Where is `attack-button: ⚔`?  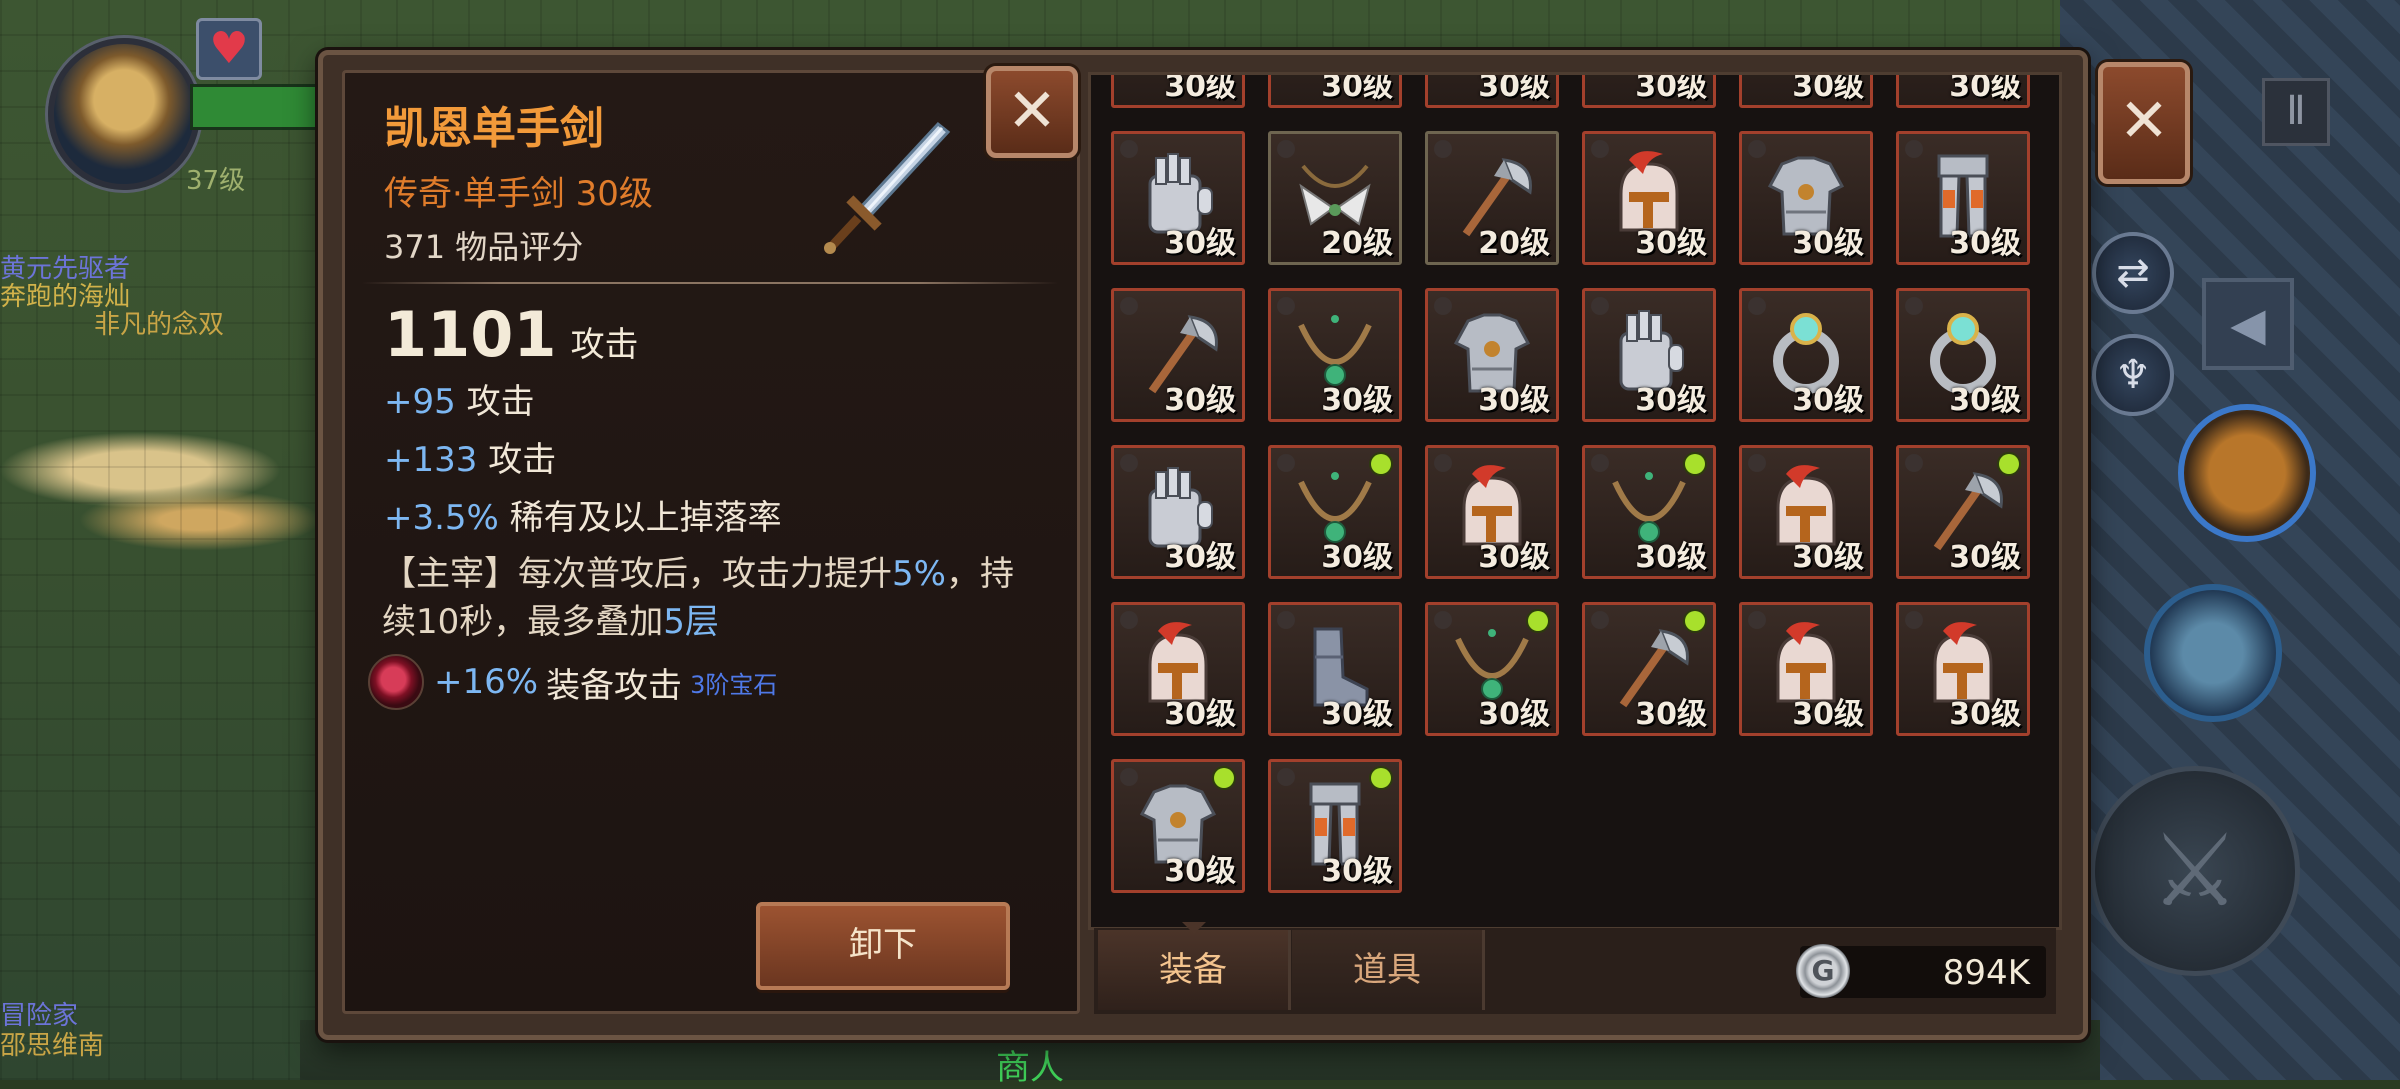 attack-button: ⚔ is located at coordinates (2195, 871).